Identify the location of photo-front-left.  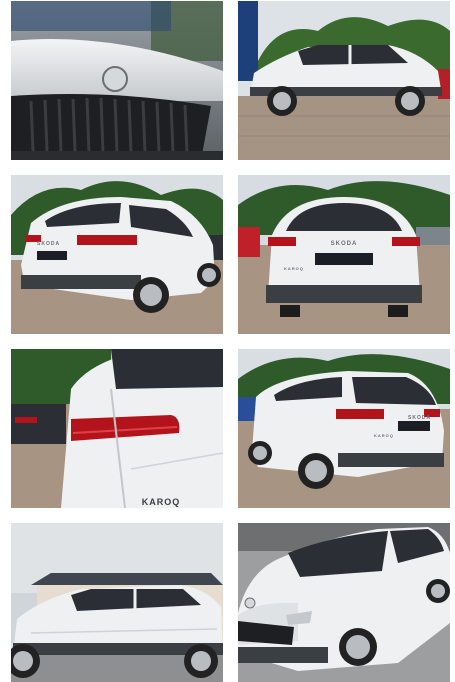
(344, 602).